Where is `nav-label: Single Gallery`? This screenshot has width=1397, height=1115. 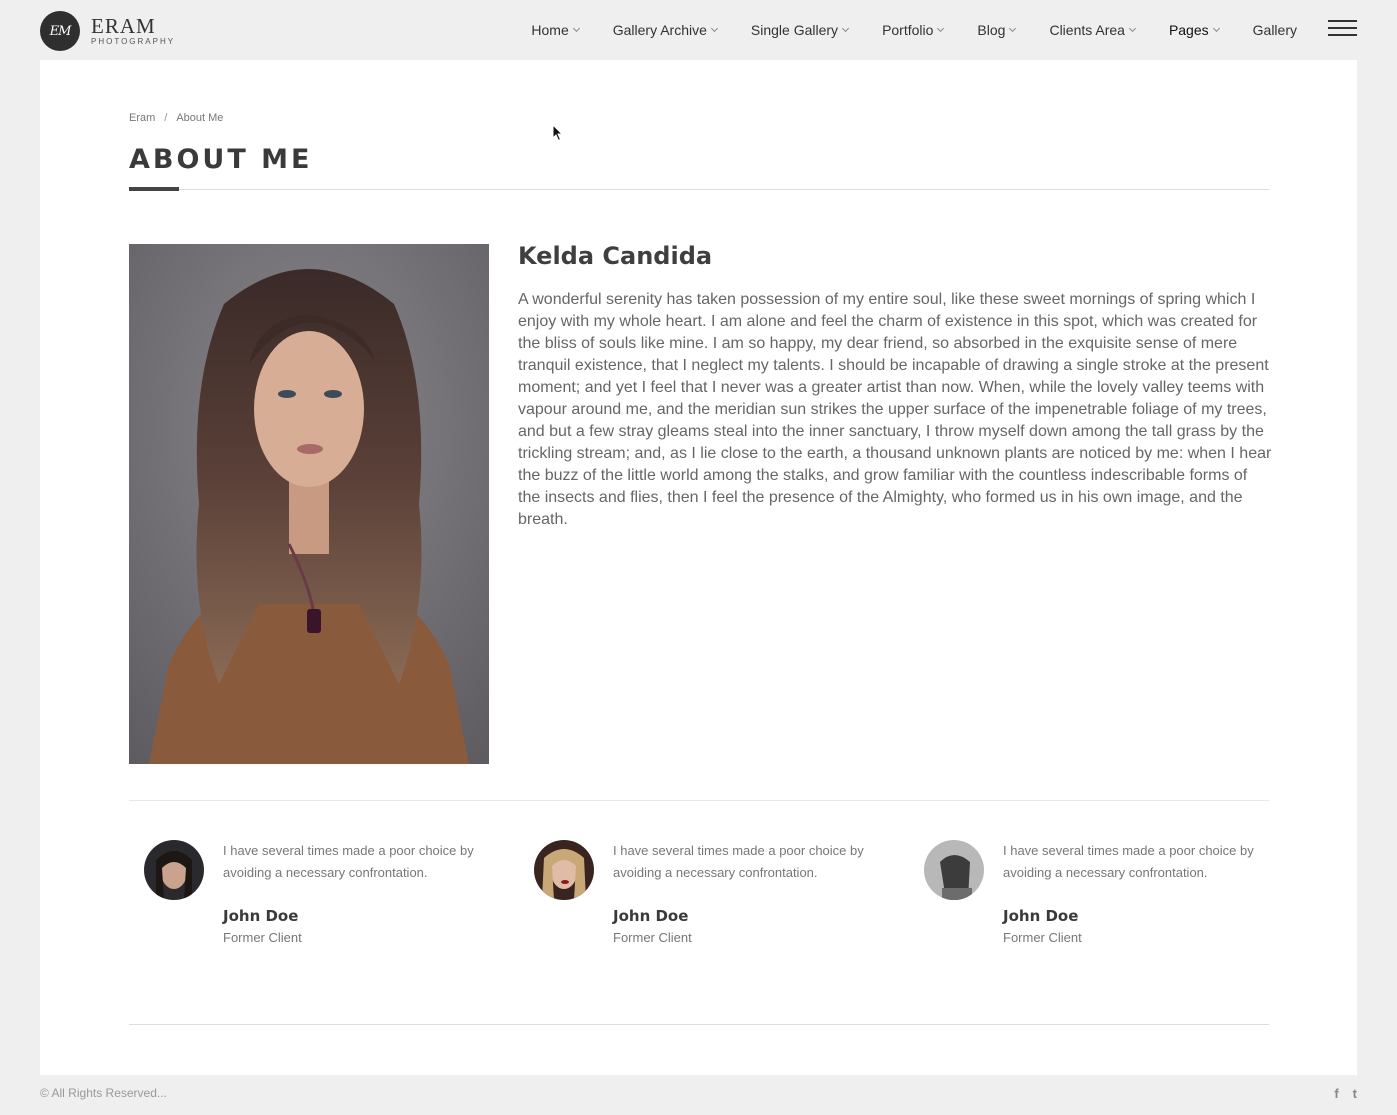
nav-label: Single Gallery is located at coordinates (794, 30).